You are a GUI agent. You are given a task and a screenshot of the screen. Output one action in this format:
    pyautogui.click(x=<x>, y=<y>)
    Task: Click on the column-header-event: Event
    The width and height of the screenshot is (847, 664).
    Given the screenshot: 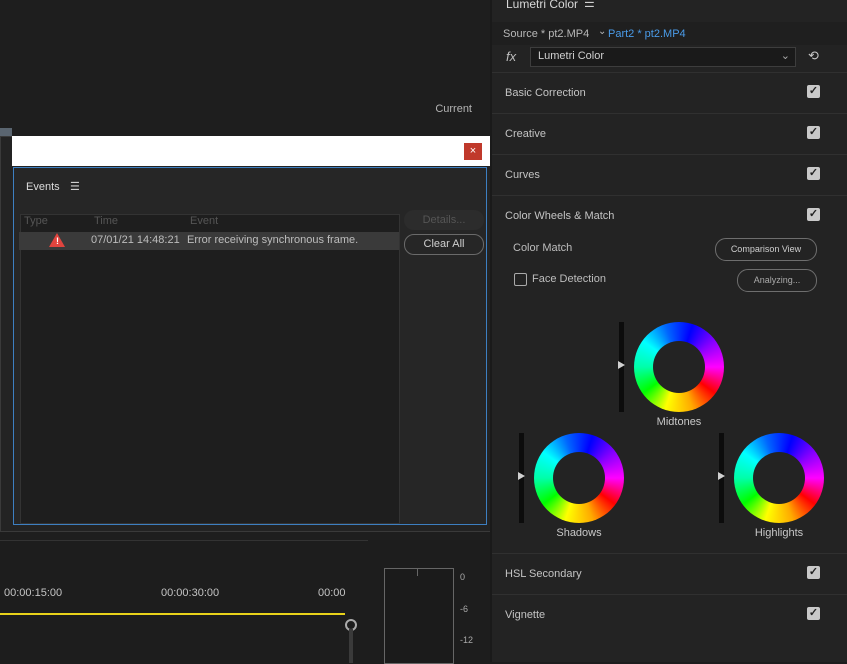 What is the action you would take?
    pyautogui.click(x=204, y=221)
    